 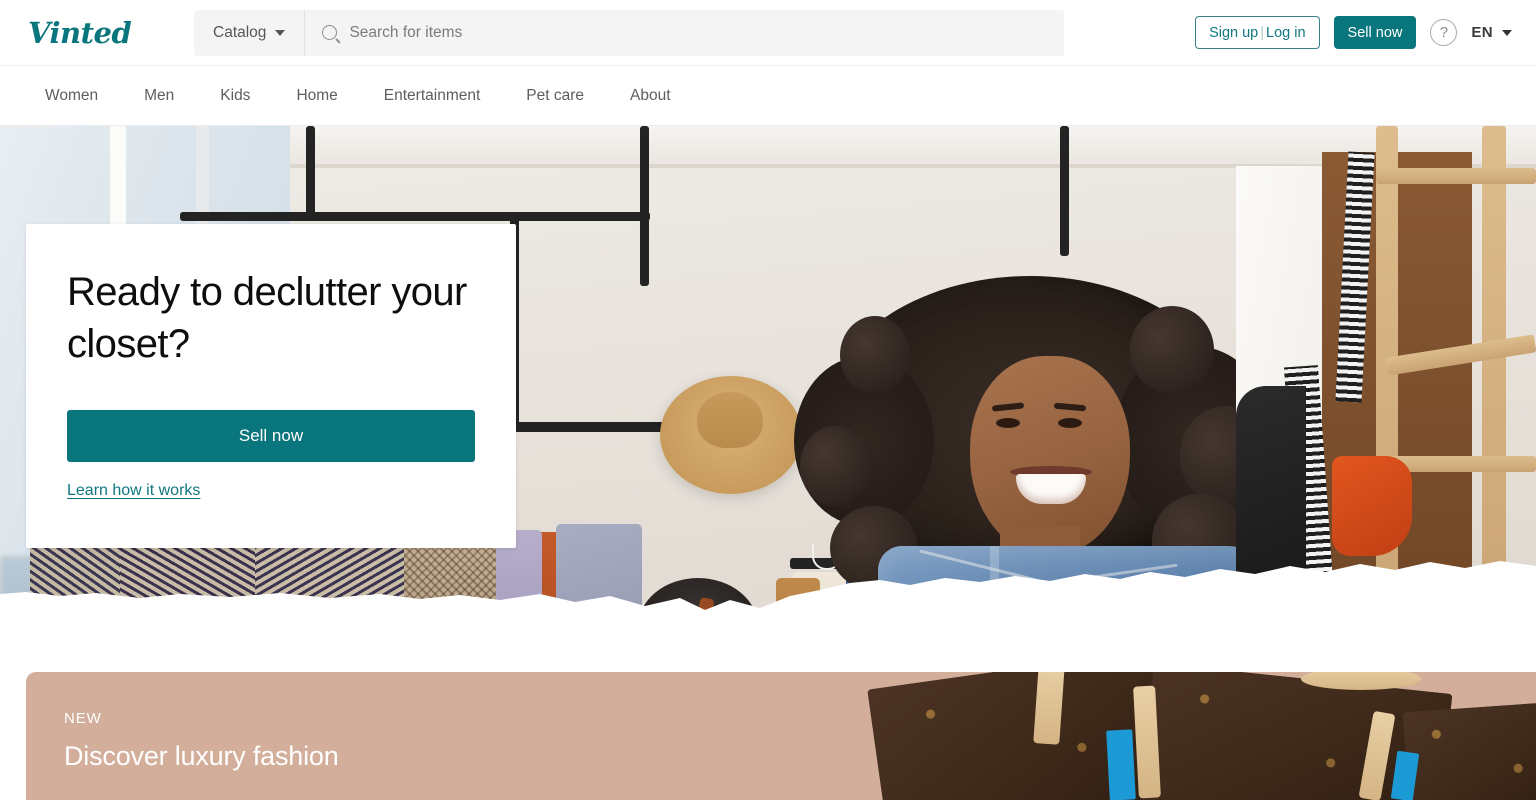 What do you see at coordinates (271, 435) in the screenshot?
I see `hero-sell-now-button: Sell now` at bounding box center [271, 435].